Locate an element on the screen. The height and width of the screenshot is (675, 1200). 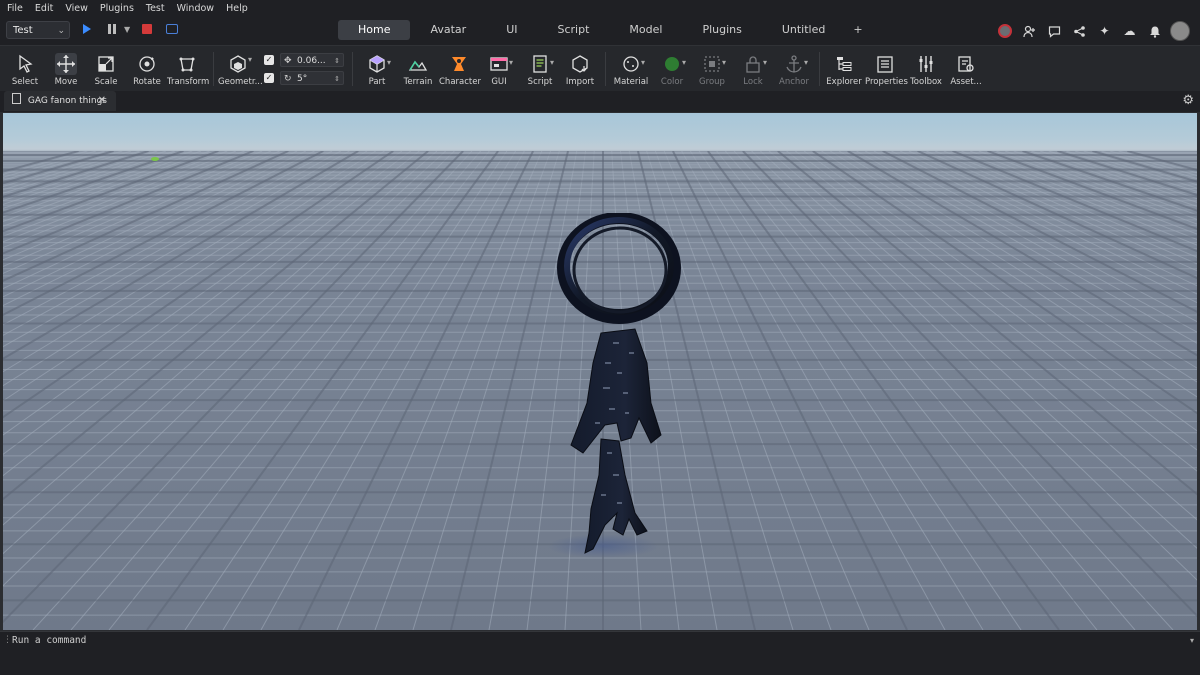
transform-tool-label: Transform is located at coordinates (188, 82).